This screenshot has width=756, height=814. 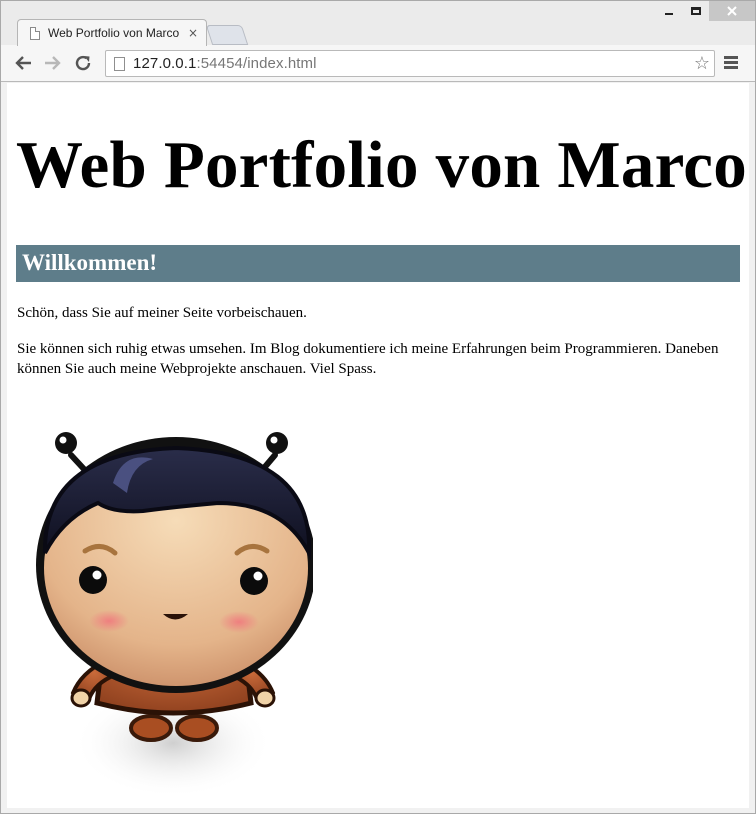 I want to click on tab-active: Web Portfolio von Marco ×, so click(x=112, y=32).